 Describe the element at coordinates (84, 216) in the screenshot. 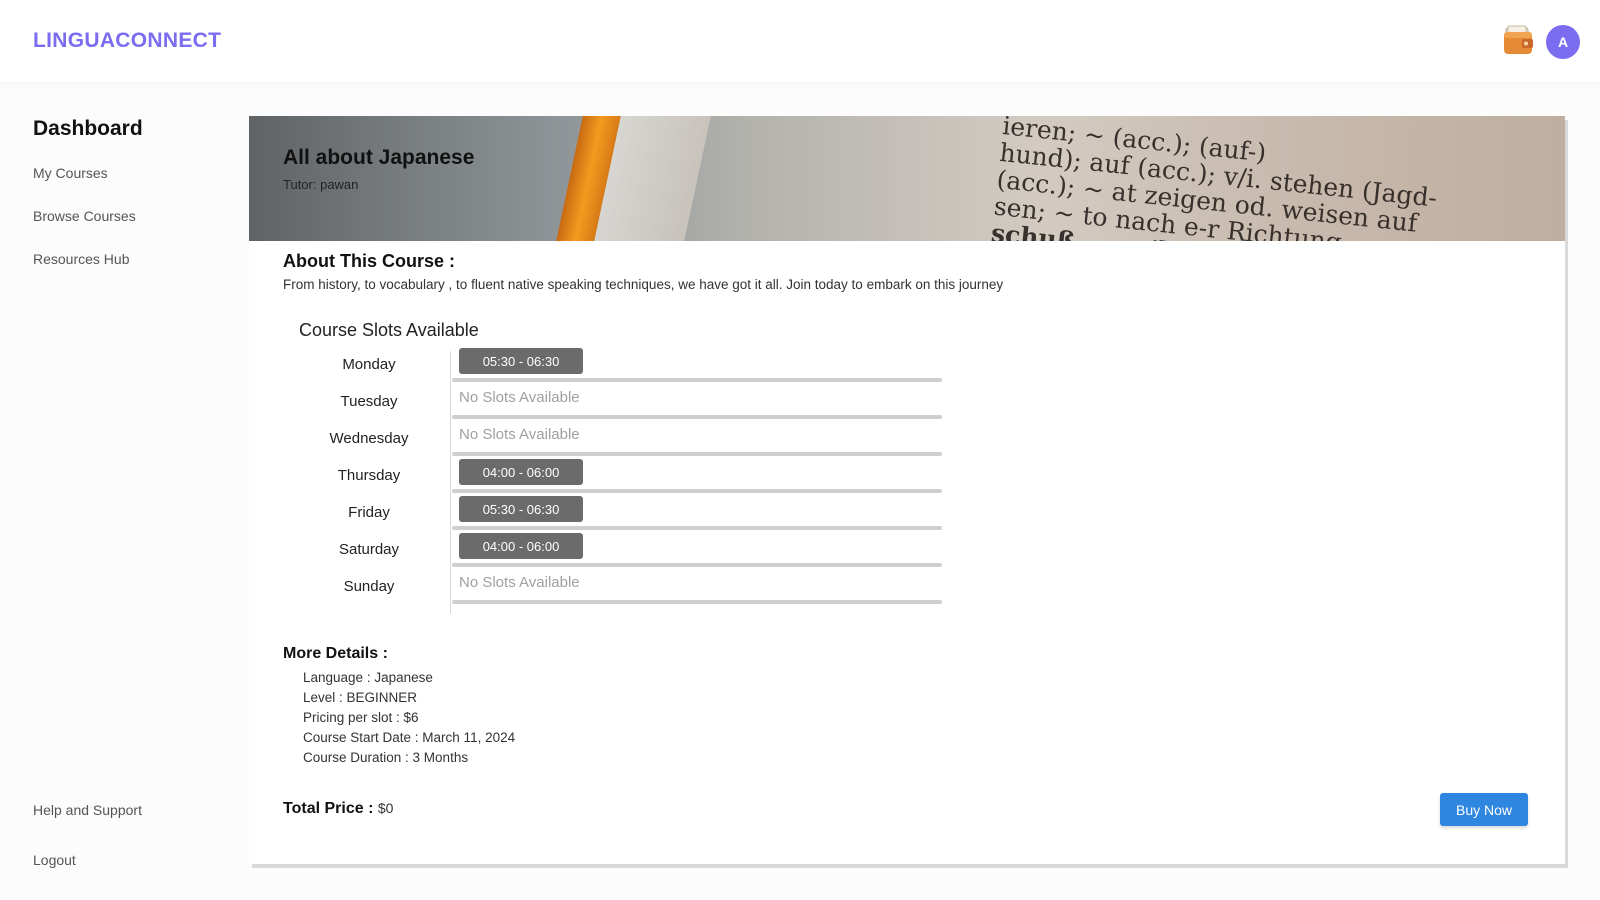

I see `sidebar-item-browse-courses: Browse Courses` at that location.